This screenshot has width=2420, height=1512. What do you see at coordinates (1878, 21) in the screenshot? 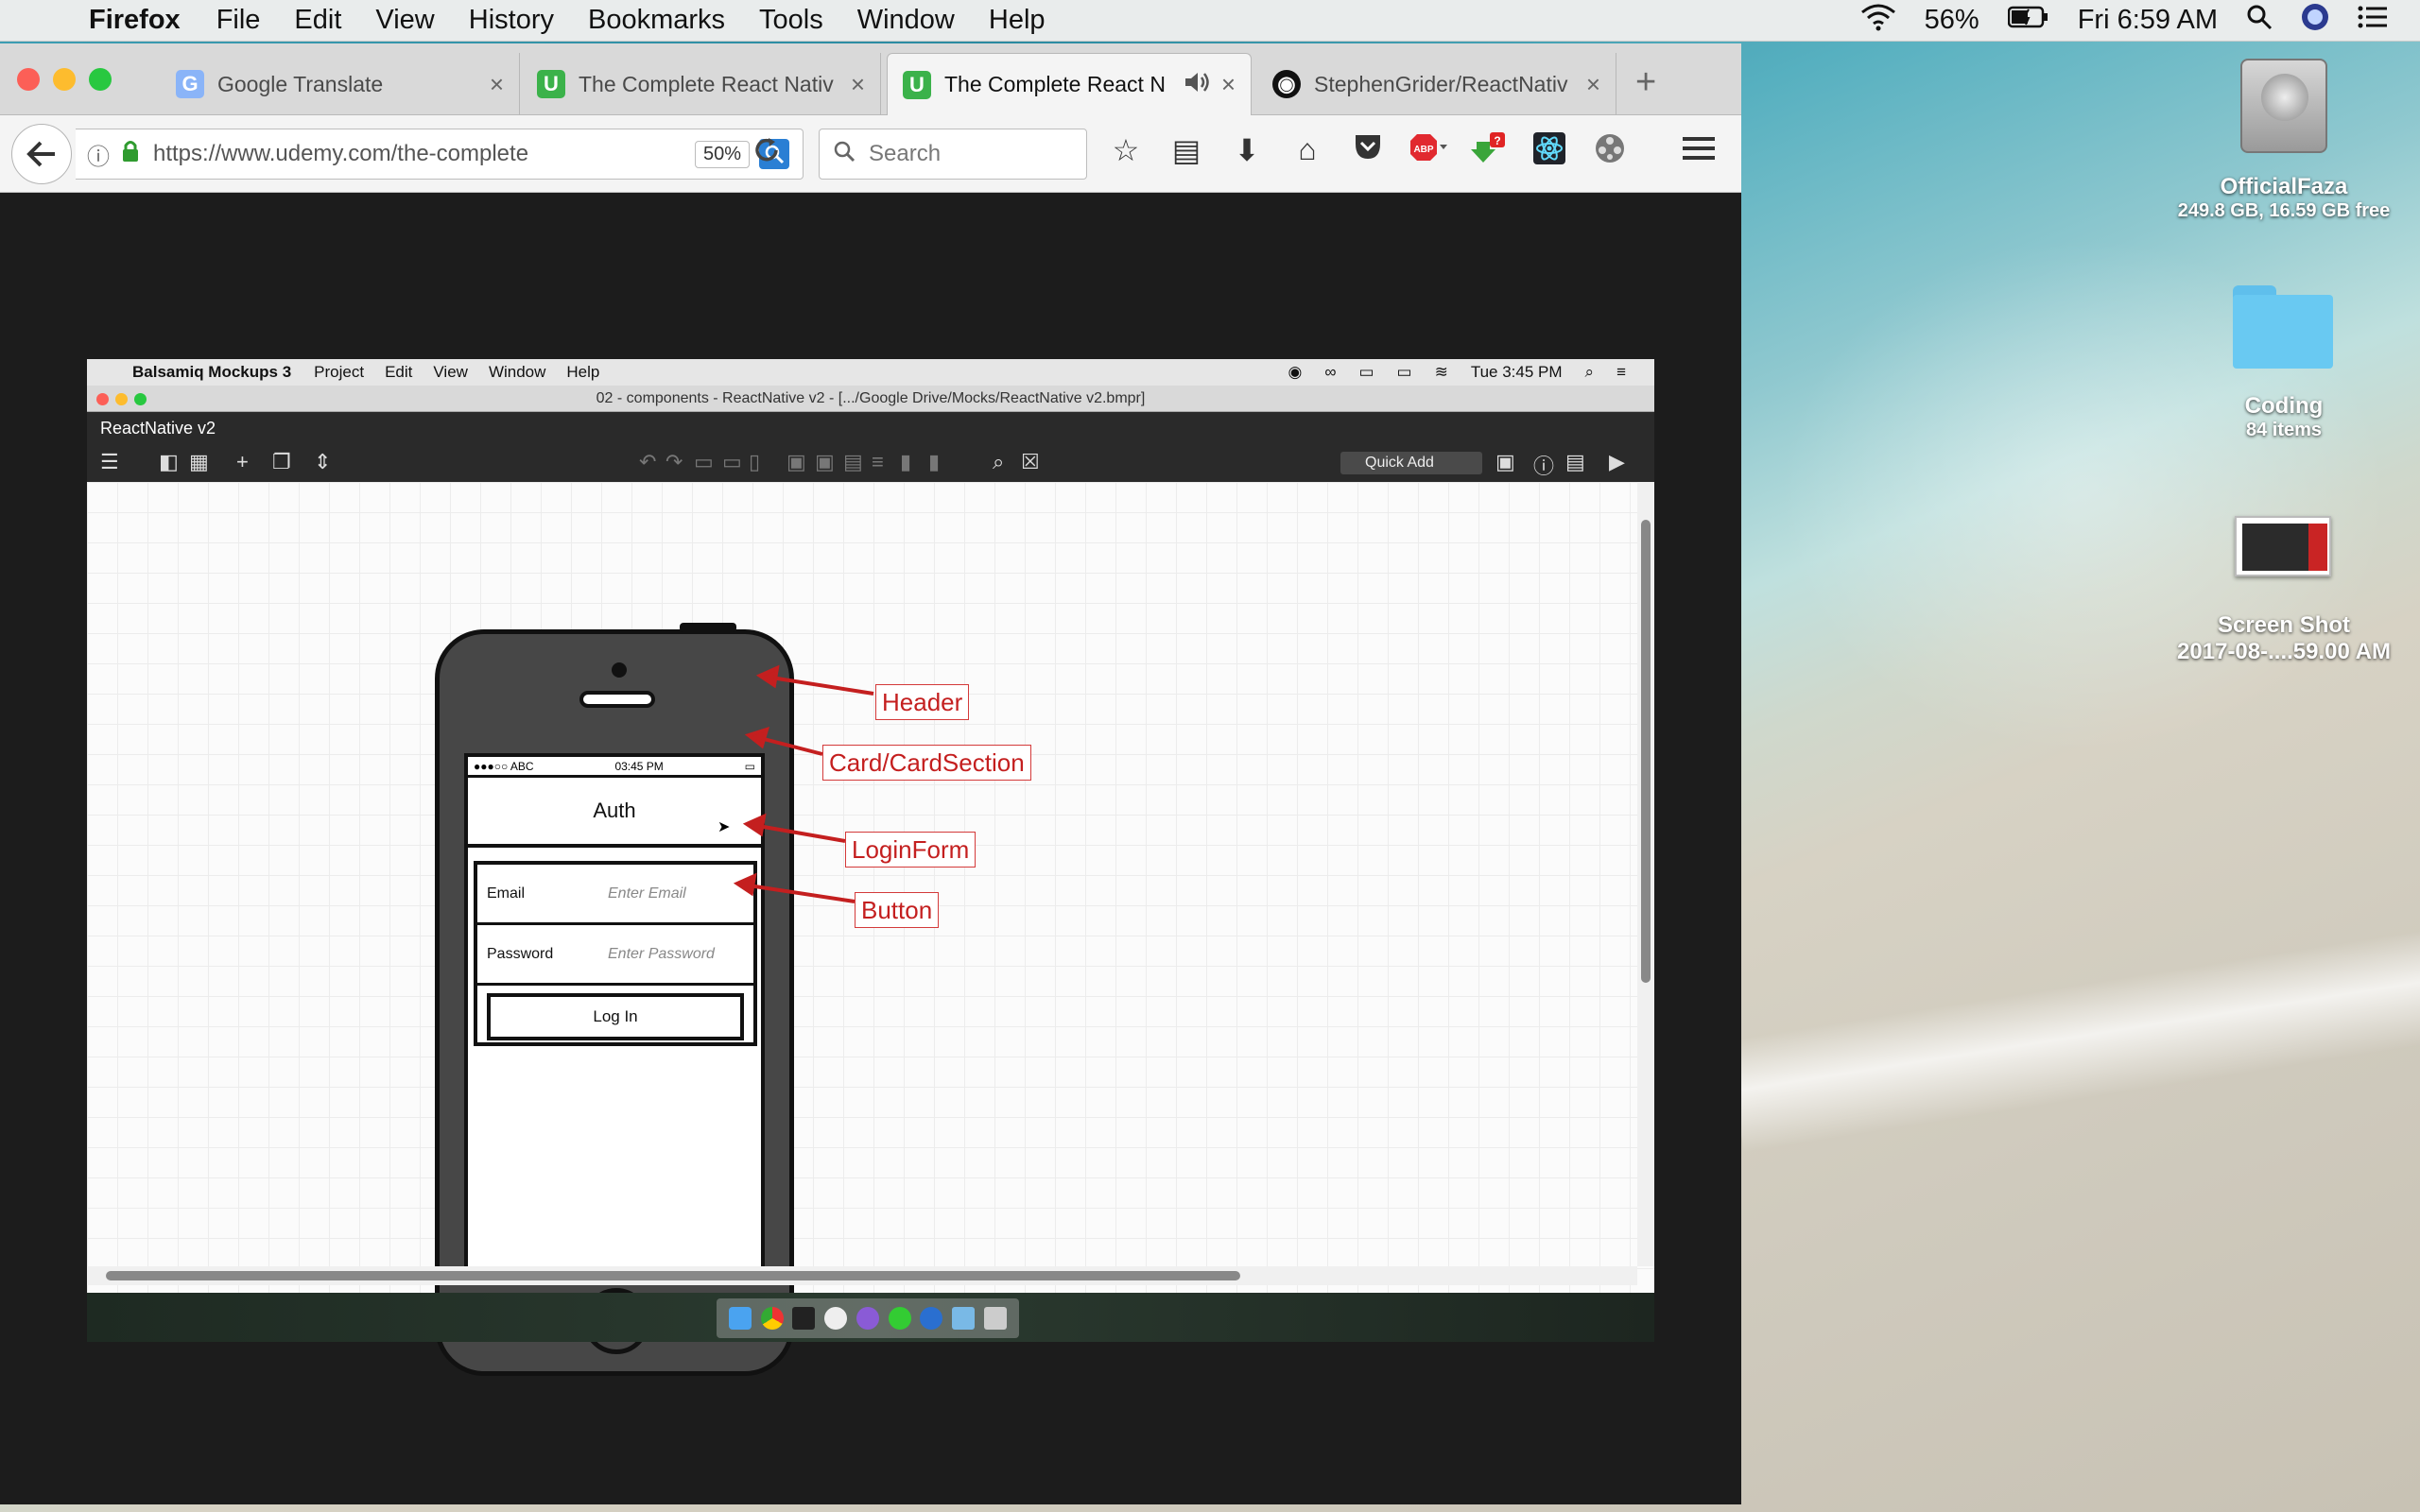
I see `wifi-icon` at bounding box center [1878, 21].